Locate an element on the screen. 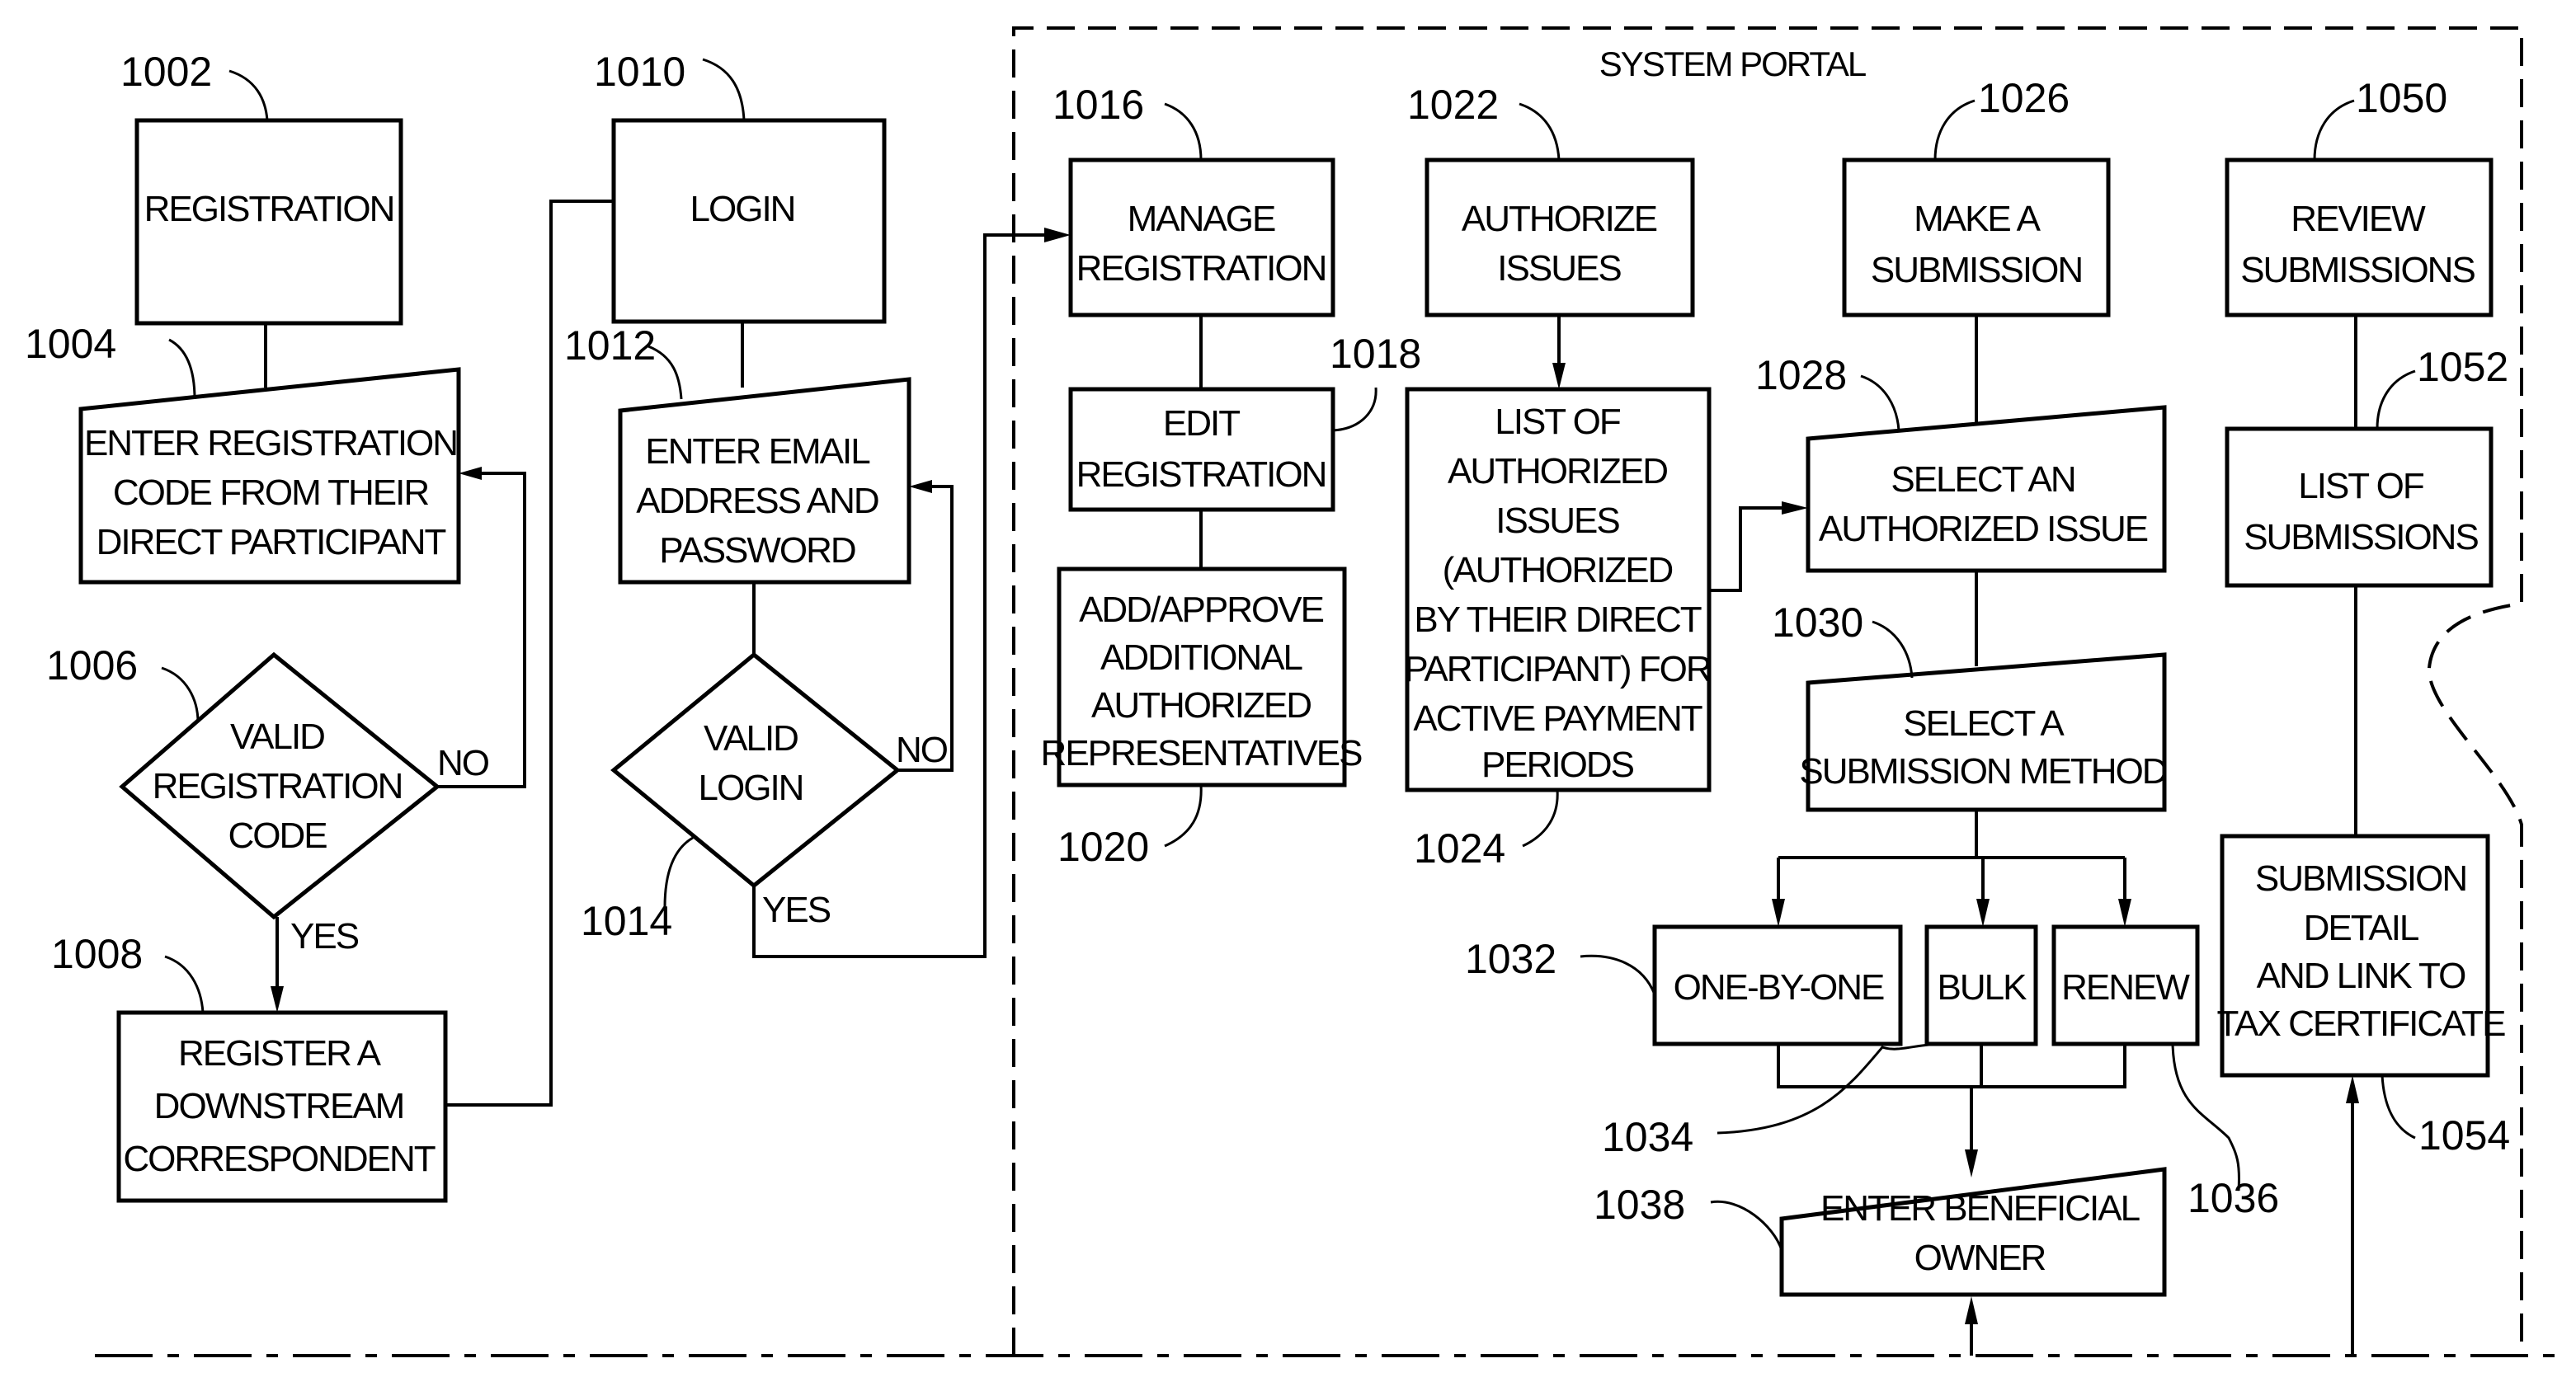 Image resolution: width=2576 pixels, height=1382 pixels. ref-1022: 1022 is located at coordinates (1453, 105).